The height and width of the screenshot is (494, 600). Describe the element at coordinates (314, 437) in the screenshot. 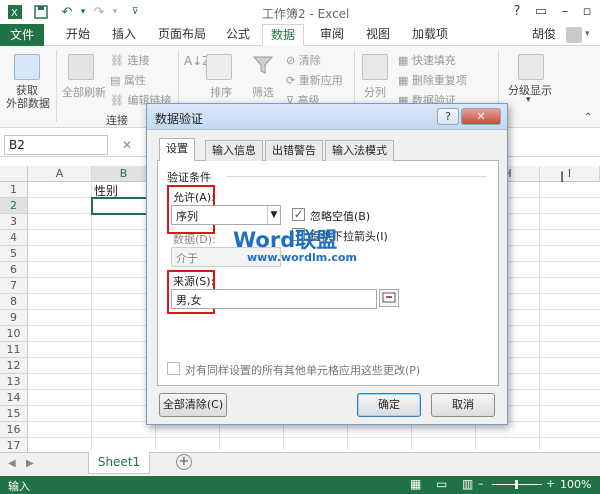

I see `grid-row-line` at that location.